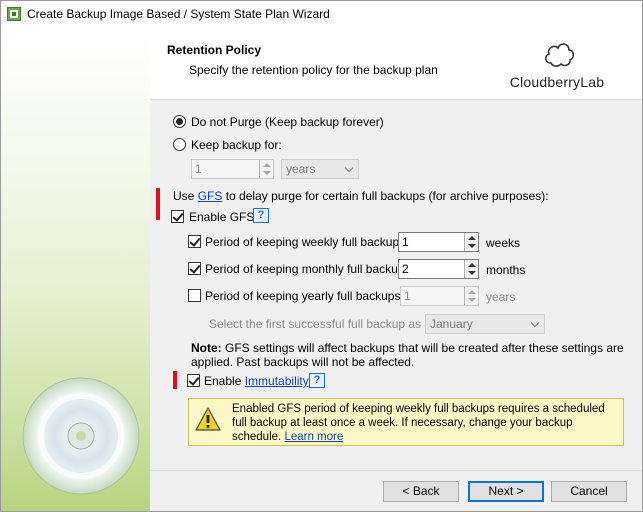 The width and height of the screenshot is (643, 512). I want to click on yearly-checkbox, so click(194, 295).